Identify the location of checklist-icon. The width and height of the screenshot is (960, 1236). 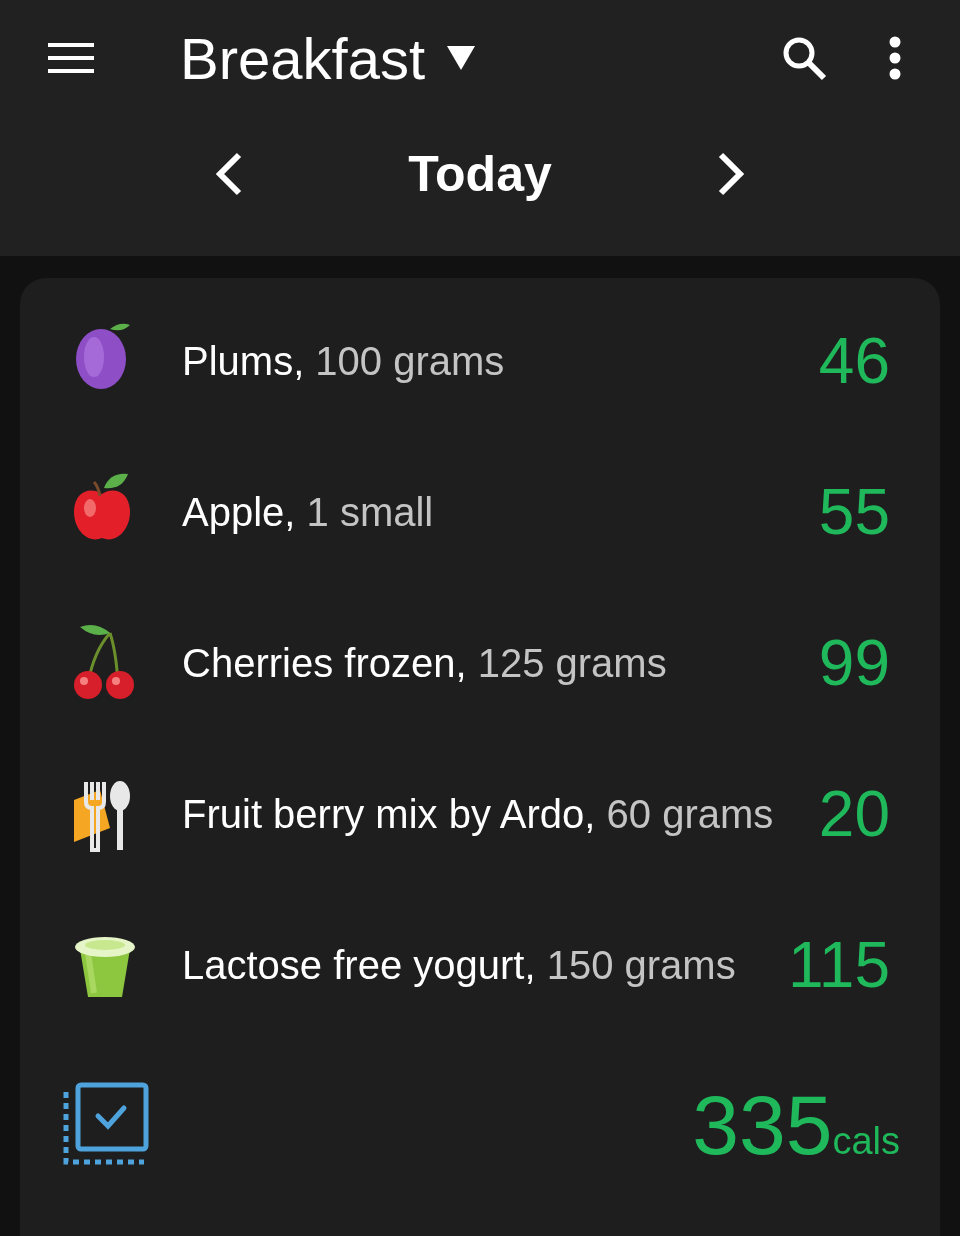
(107, 1125).